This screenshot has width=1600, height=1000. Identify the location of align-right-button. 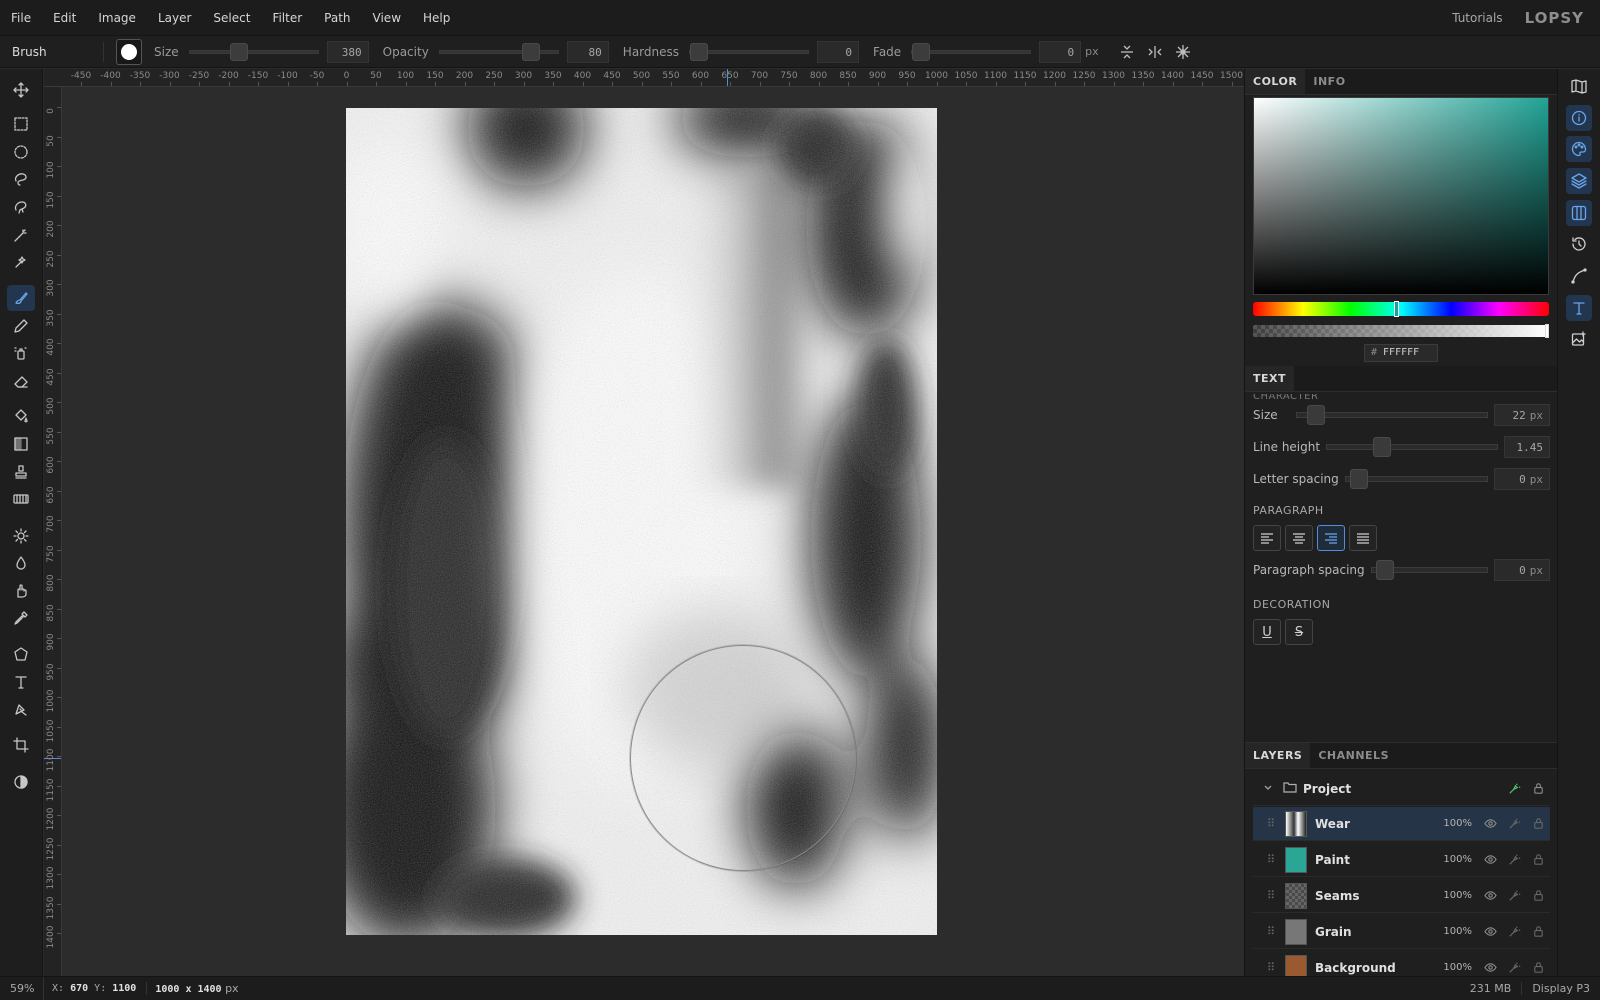
(1331, 538).